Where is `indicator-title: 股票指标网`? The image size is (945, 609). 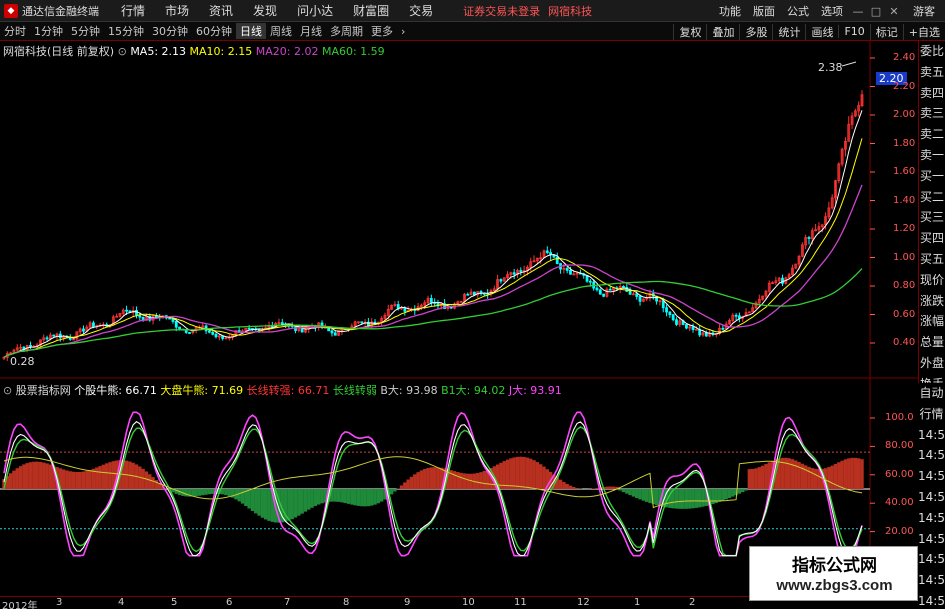
indicator-title: 股票指标网 is located at coordinates (43, 390).